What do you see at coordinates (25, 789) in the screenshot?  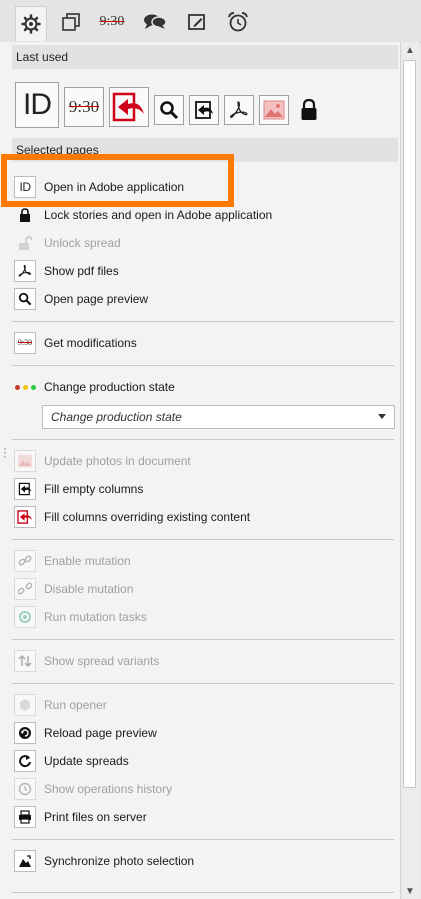 I see `history-icon` at bounding box center [25, 789].